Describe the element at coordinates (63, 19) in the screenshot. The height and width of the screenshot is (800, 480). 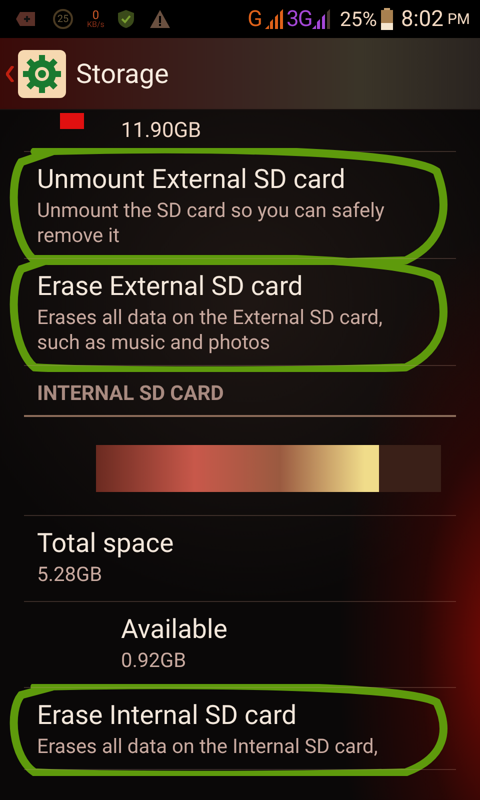
I see `notification-count: 25` at that location.